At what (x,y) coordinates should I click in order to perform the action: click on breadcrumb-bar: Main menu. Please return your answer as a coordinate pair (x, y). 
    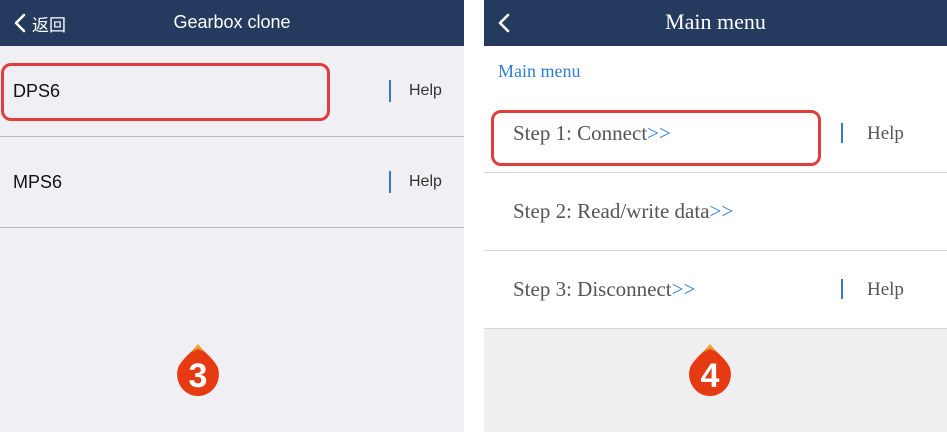
    Looking at the image, I should click on (715, 71).